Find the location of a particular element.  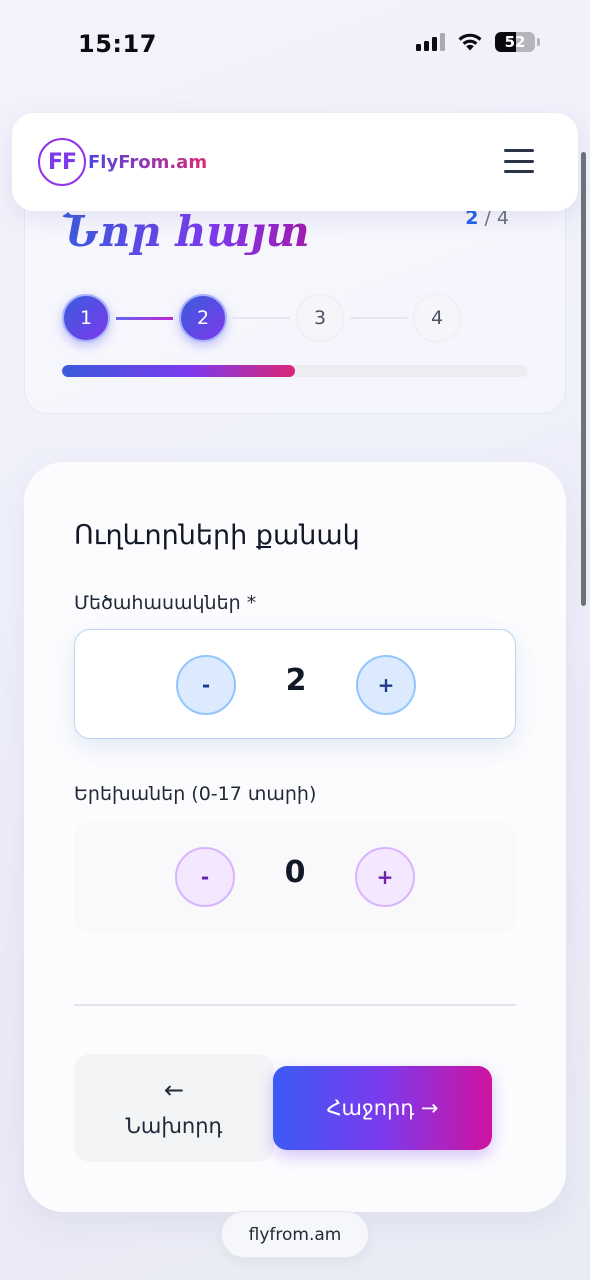

logo-badge: FF is located at coordinates (62, 162).